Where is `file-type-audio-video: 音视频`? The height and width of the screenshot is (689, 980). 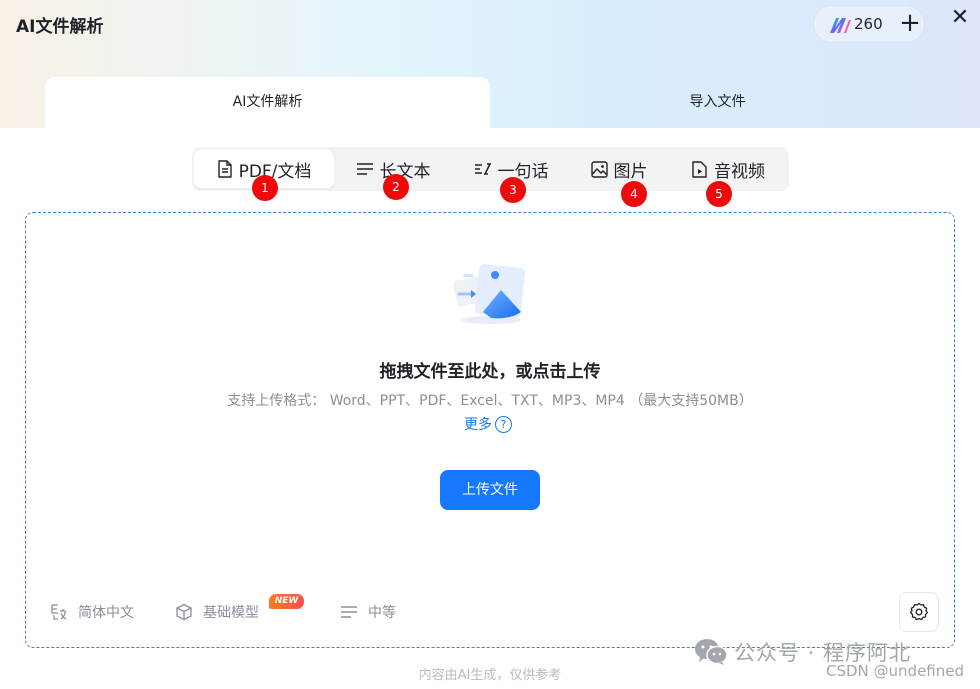 file-type-audio-video: 音视频 is located at coordinates (728, 169).